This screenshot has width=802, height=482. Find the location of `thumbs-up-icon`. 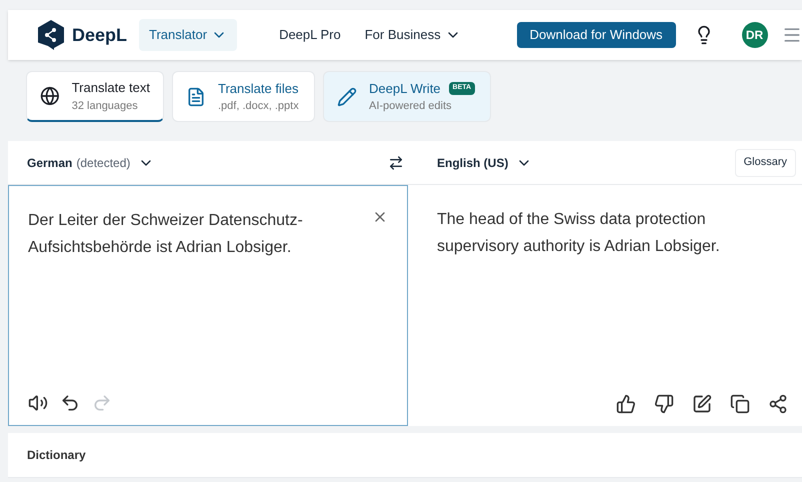

thumbs-up-icon is located at coordinates (626, 404).